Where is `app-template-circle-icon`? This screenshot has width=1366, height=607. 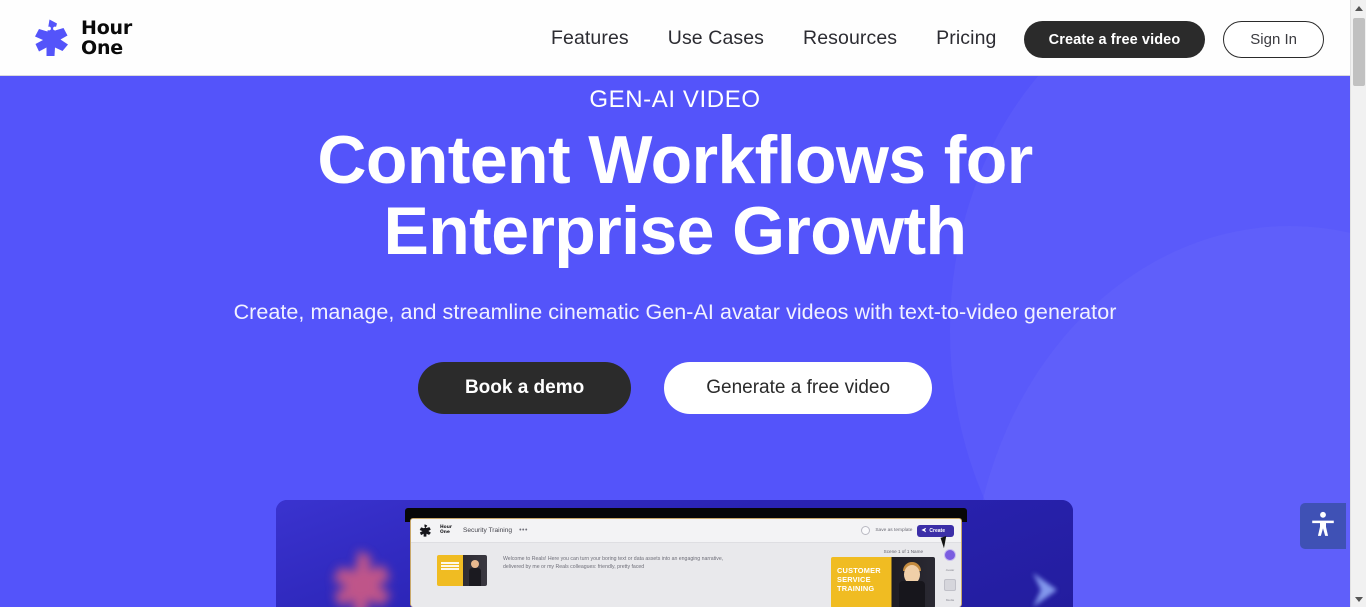 app-template-circle-icon is located at coordinates (866, 530).